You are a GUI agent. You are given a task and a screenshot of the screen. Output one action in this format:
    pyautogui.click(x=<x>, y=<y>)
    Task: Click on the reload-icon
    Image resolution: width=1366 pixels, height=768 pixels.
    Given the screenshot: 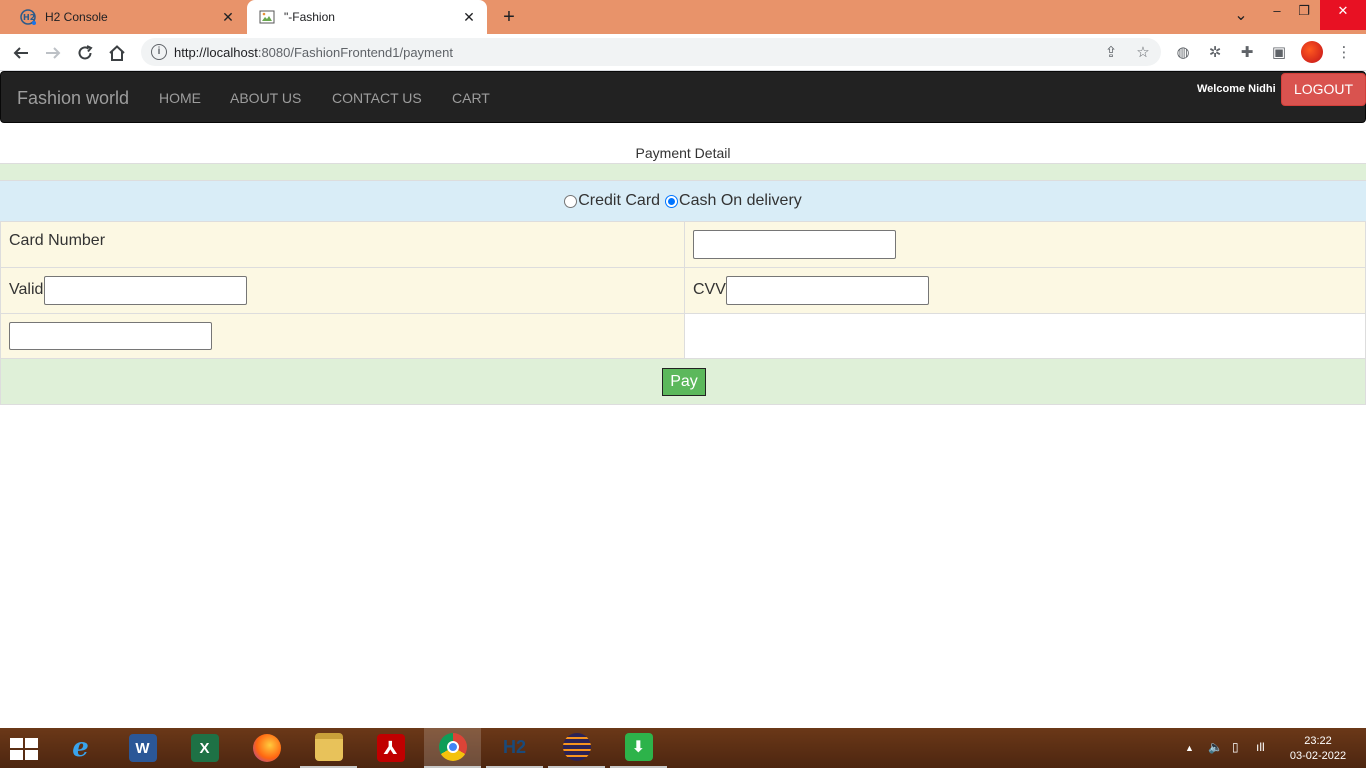 What is the action you would take?
    pyautogui.click(x=85, y=52)
    